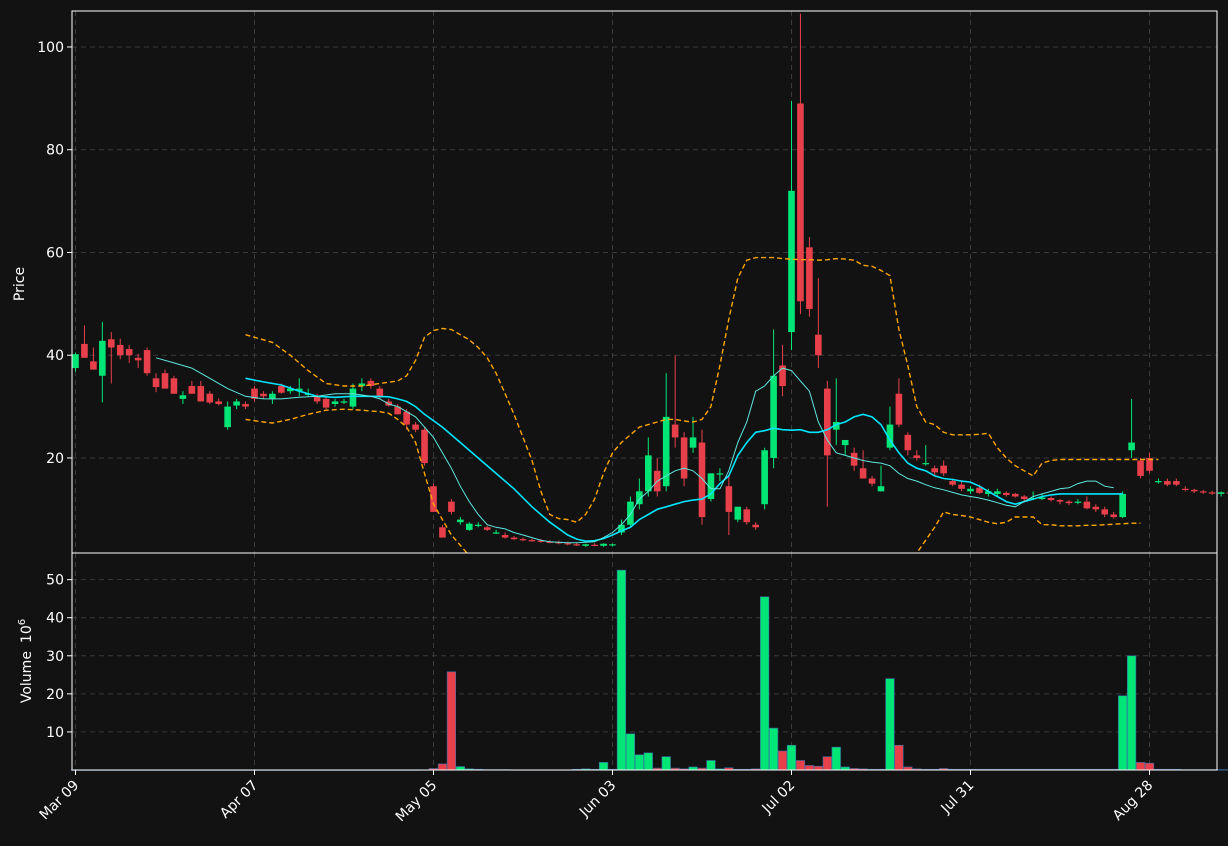 Image resolution: width=1228 pixels, height=846 pixels. What do you see at coordinates (27, 677) in the screenshot?
I see `volume-axis-label-text: Volume` at bounding box center [27, 677].